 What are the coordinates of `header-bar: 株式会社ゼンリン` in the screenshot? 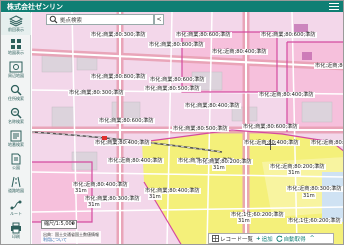 It's located at (172, 6).